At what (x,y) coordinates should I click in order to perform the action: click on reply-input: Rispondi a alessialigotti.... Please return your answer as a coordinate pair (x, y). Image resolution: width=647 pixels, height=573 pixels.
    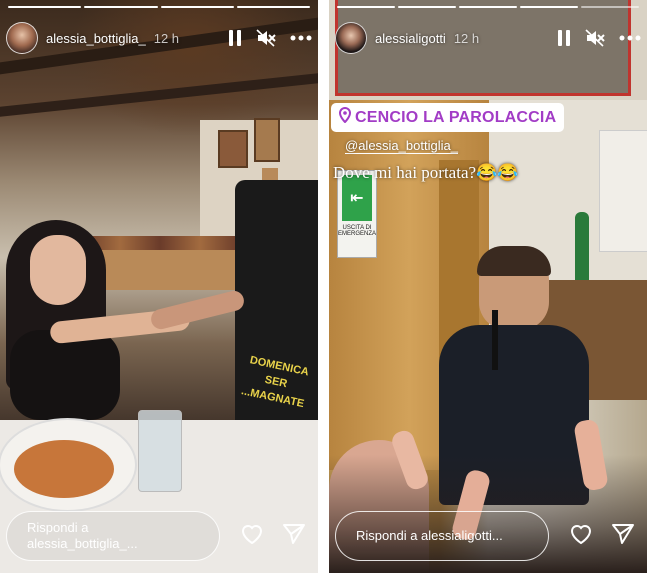
    Looking at the image, I should click on (442, 536).